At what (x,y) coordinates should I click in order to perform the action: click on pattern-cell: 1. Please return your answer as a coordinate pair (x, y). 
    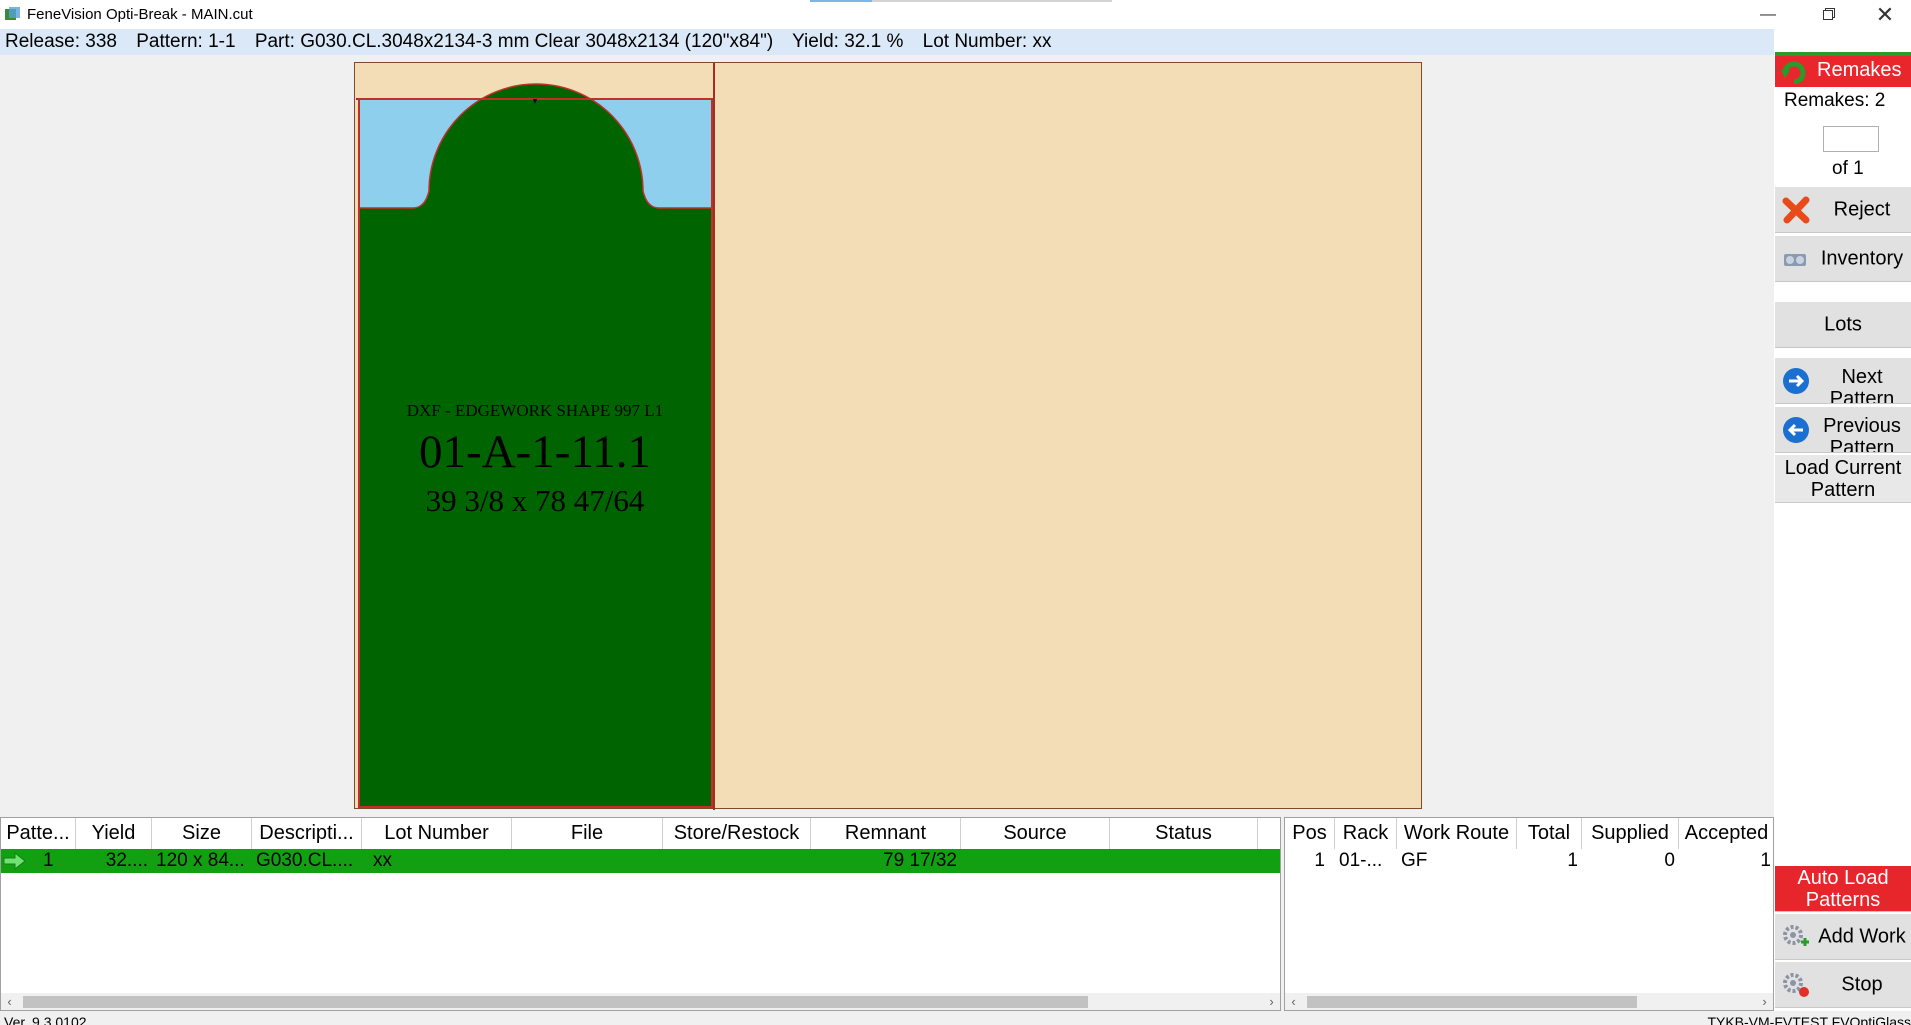
    Looking at the image, I should click on (48, 860).